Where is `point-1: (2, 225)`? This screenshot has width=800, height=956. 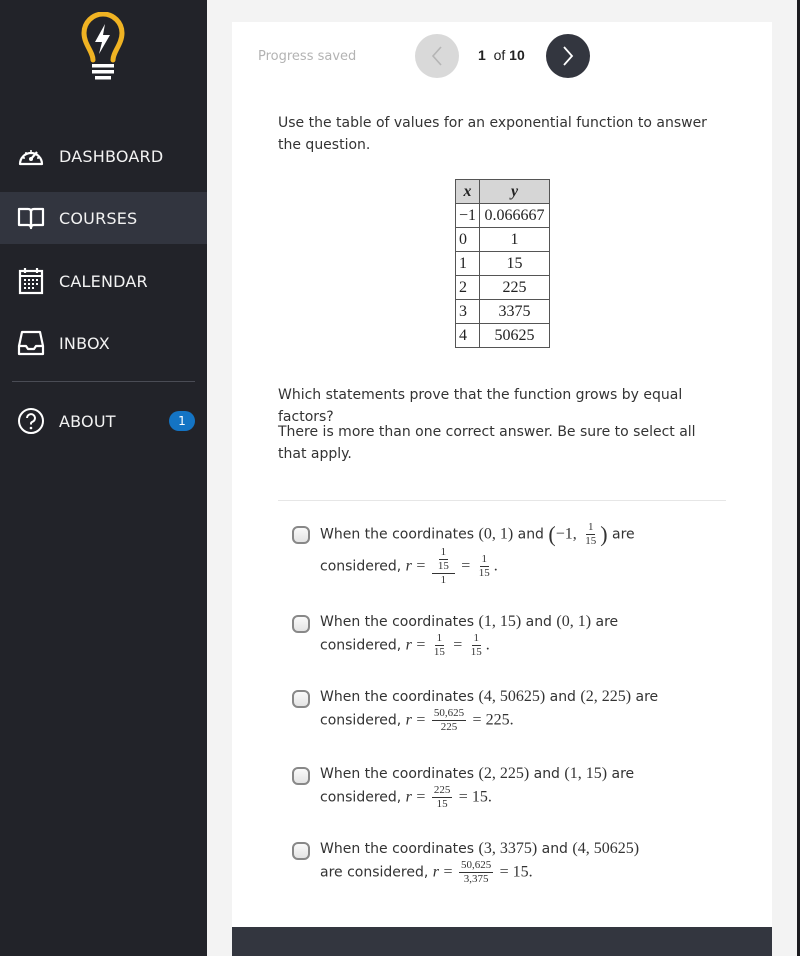 point-1: (2, 225) is located at coordinates (504, 773).